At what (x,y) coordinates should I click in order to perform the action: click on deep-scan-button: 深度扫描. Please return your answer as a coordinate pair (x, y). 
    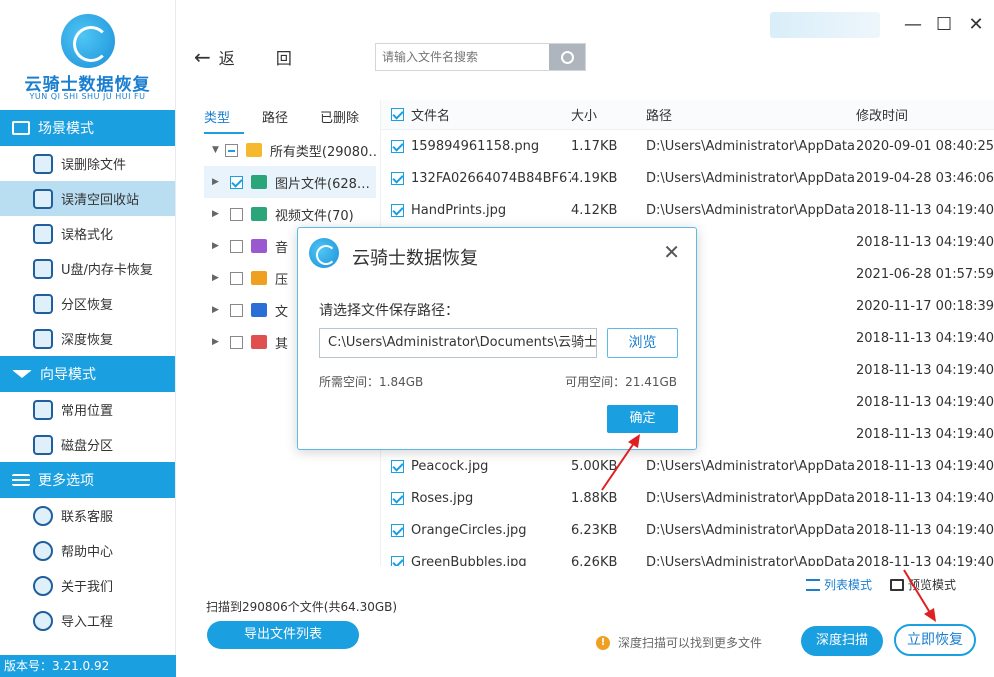
    Looking at the image, I should click on (842, 641).